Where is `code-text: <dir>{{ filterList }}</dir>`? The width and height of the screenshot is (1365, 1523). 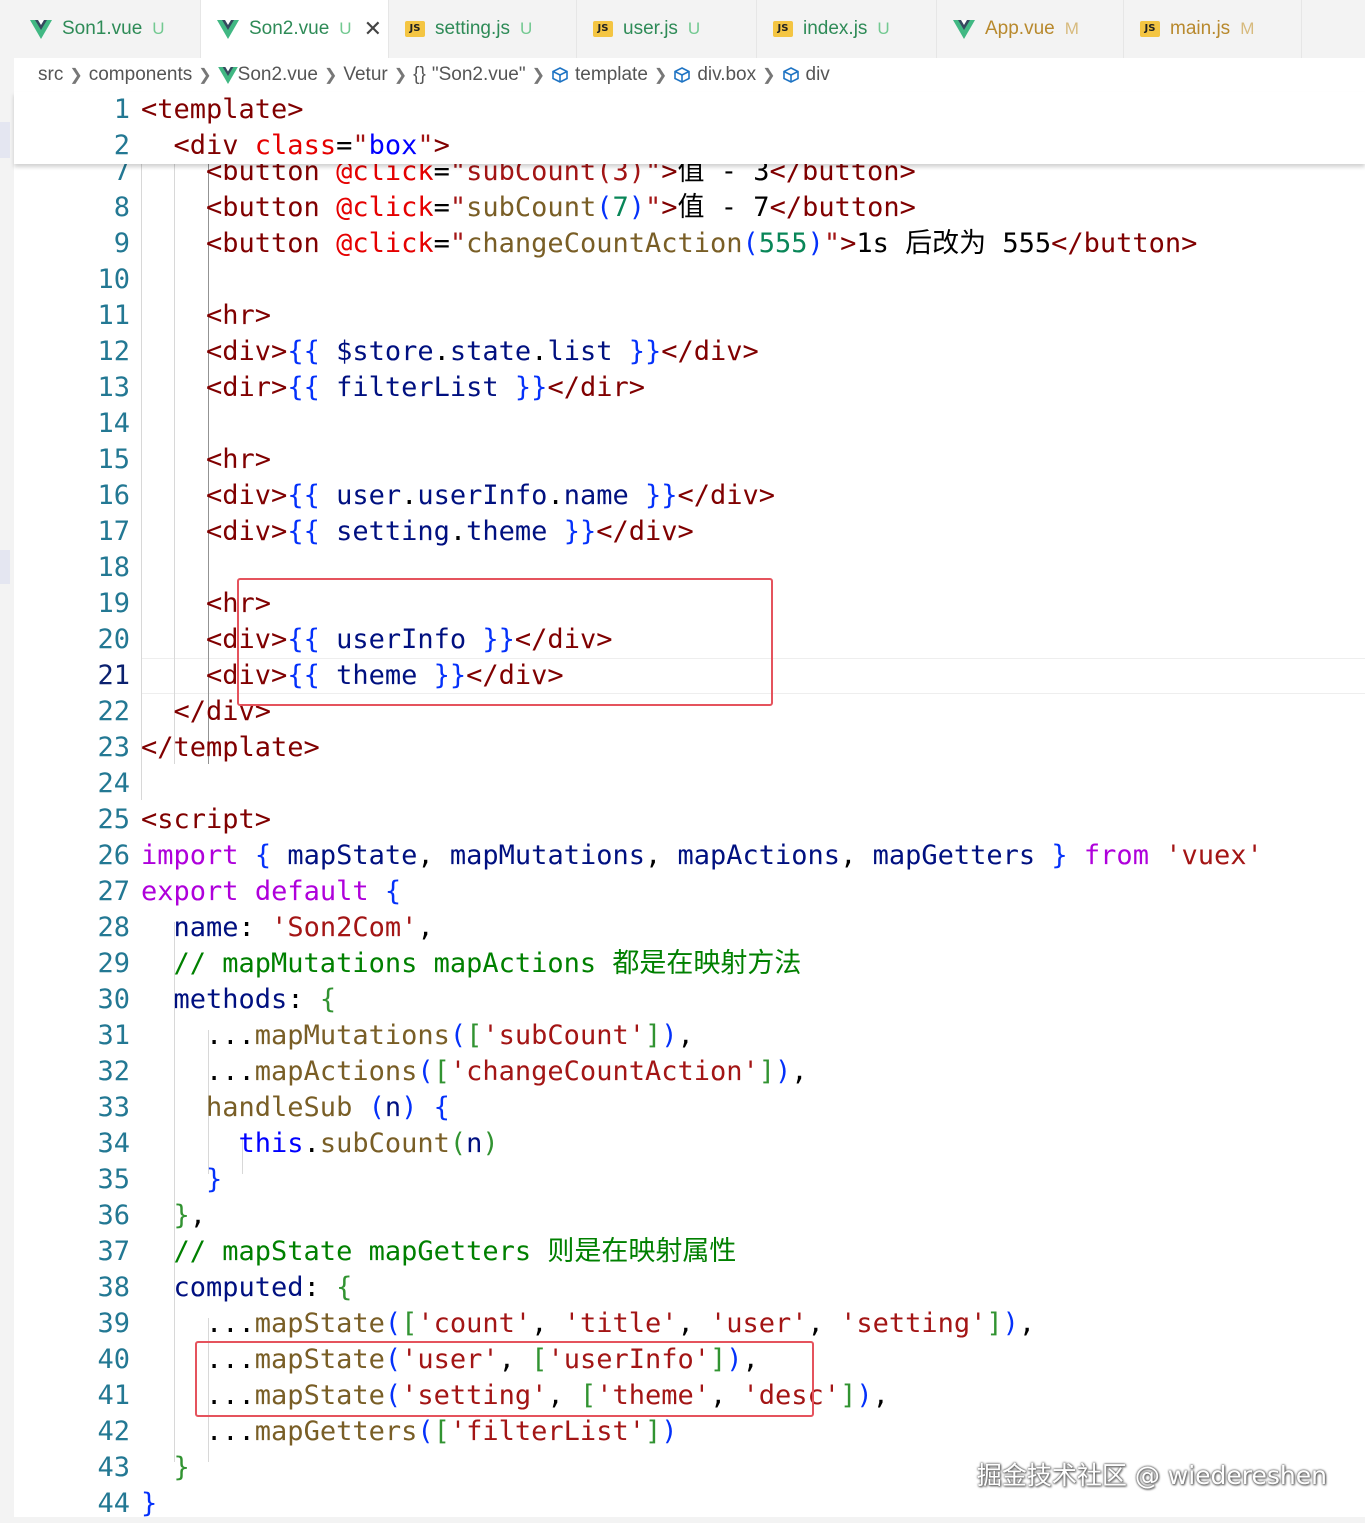
code-text: <dir>{{ filterList }}</dir> is located at coordinates (393, 388).